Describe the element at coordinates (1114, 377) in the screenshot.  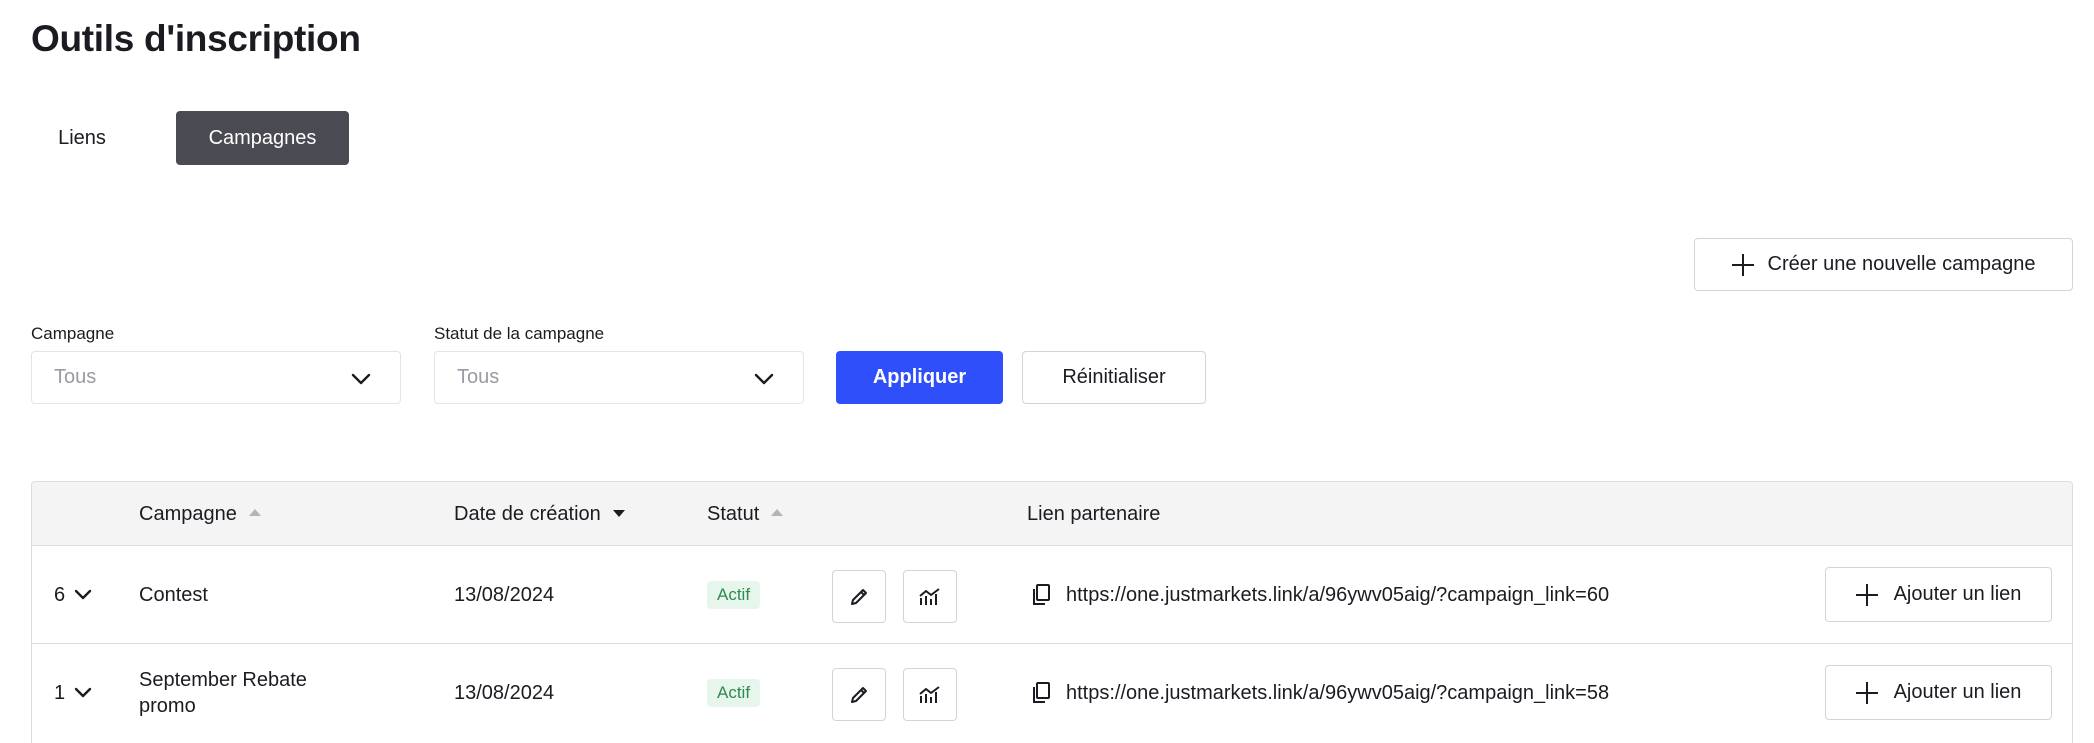
I see `reset-button: Réinitialiser` at that location.